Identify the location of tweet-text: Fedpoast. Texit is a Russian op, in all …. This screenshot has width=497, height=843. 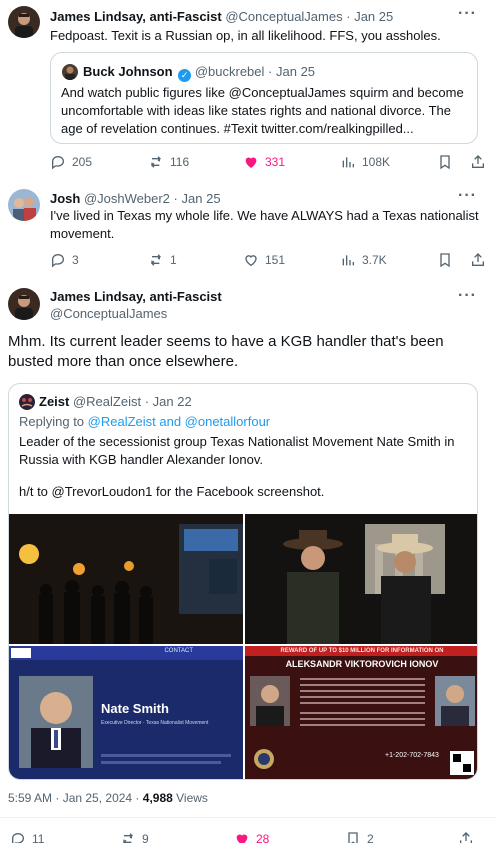
(245, 35).